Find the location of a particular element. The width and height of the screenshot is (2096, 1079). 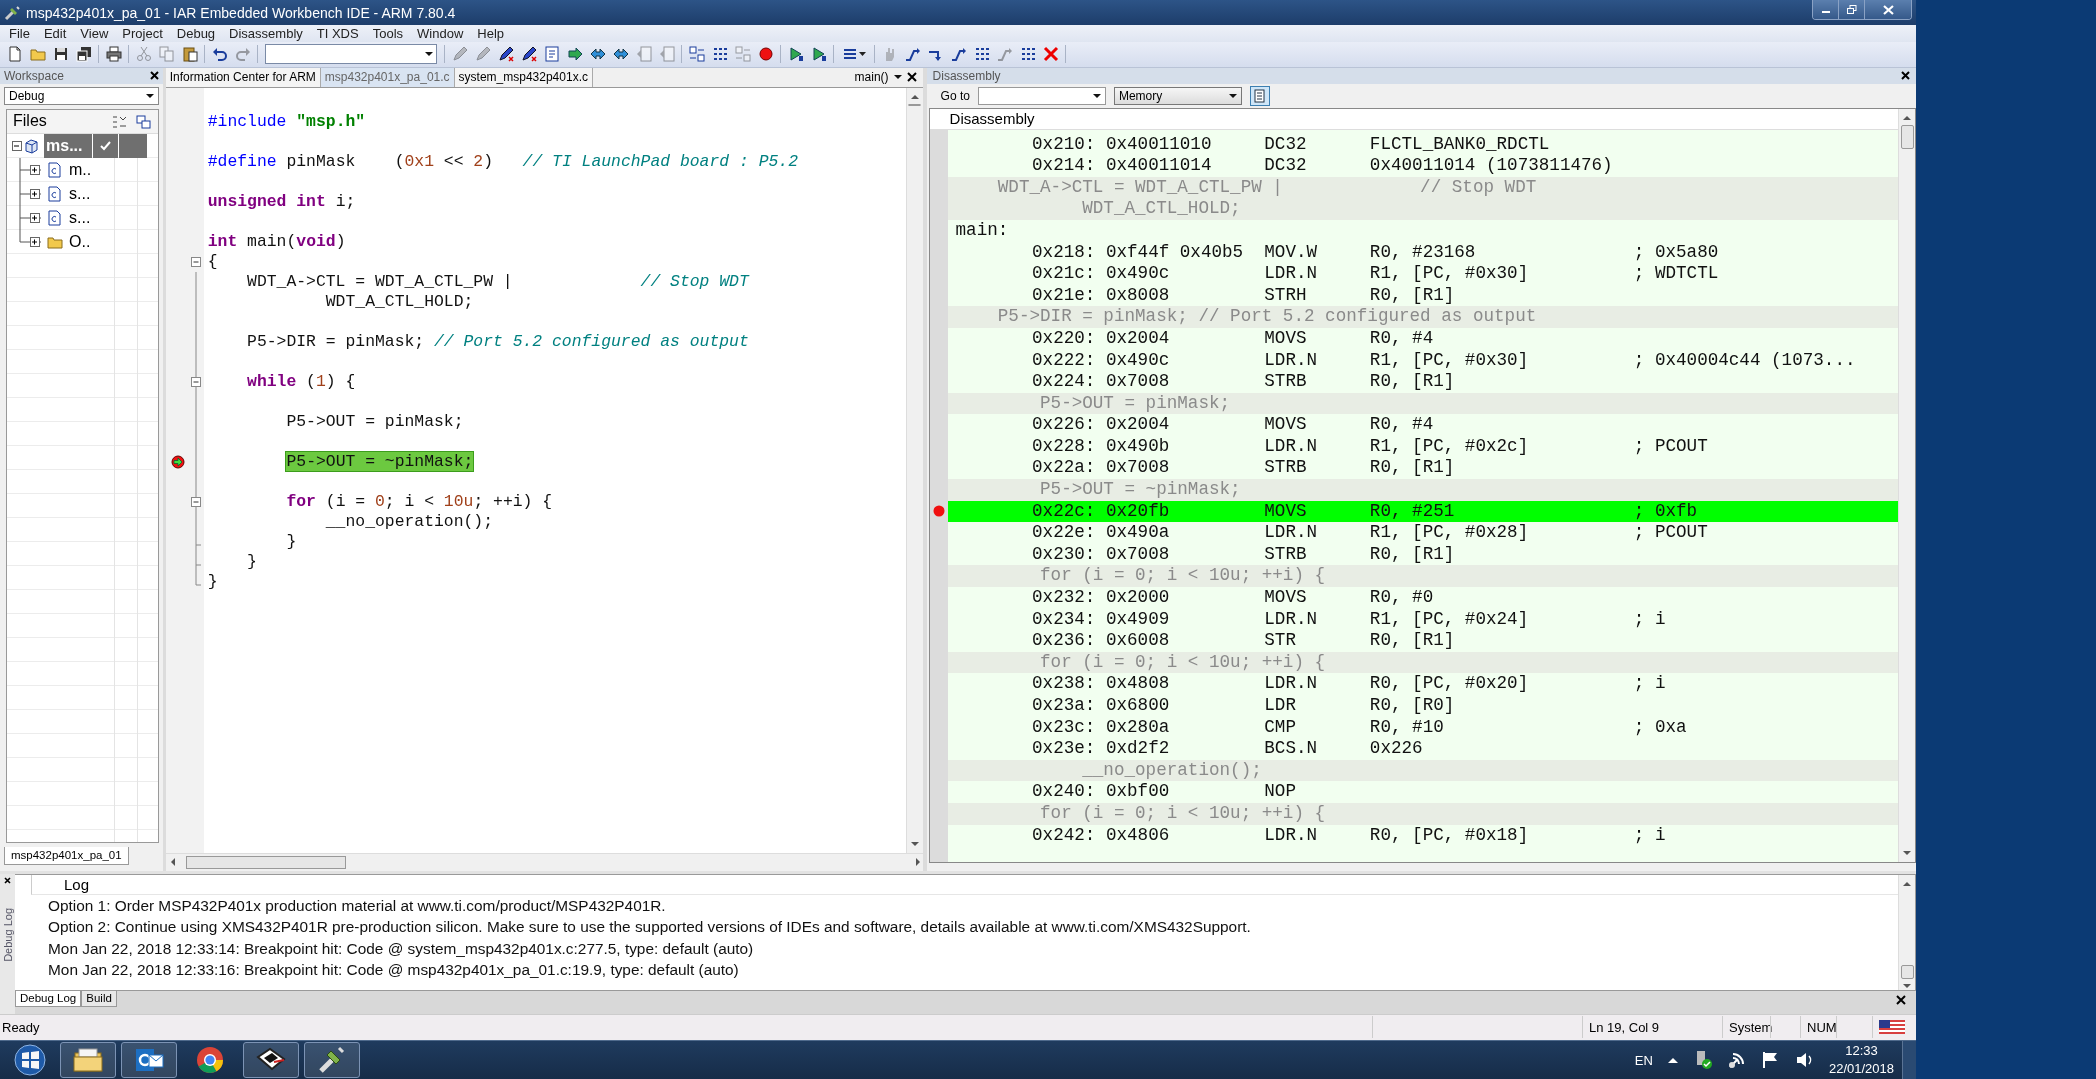

grid-icon is located at coordinates (696, 54).